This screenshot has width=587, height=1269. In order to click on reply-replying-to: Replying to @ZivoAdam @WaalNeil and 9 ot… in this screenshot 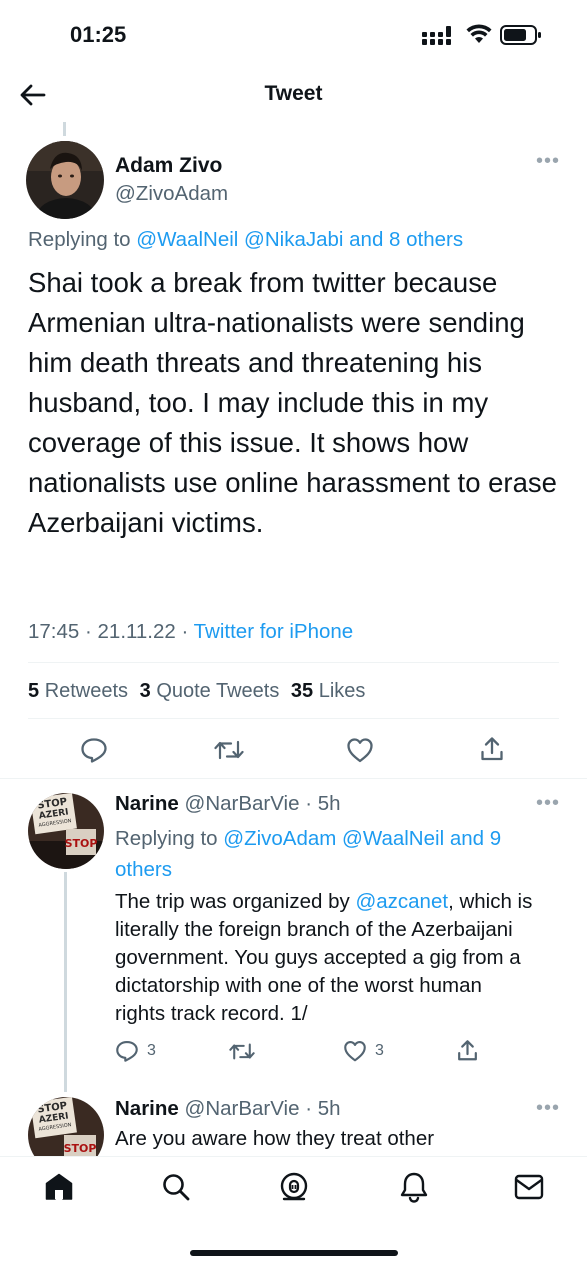, I will do `click(335, 854)`.